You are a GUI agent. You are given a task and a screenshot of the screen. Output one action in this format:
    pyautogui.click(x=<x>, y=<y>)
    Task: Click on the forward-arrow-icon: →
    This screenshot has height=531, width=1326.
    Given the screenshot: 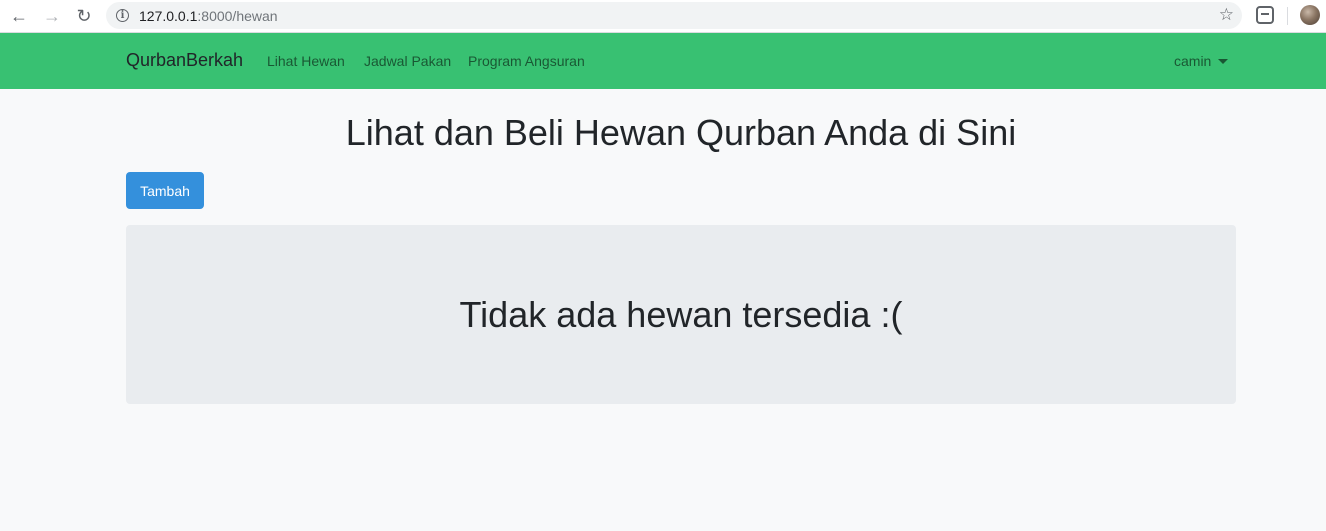 What is the action you would take?
    pyautogui.click(x=52, y=16)
    